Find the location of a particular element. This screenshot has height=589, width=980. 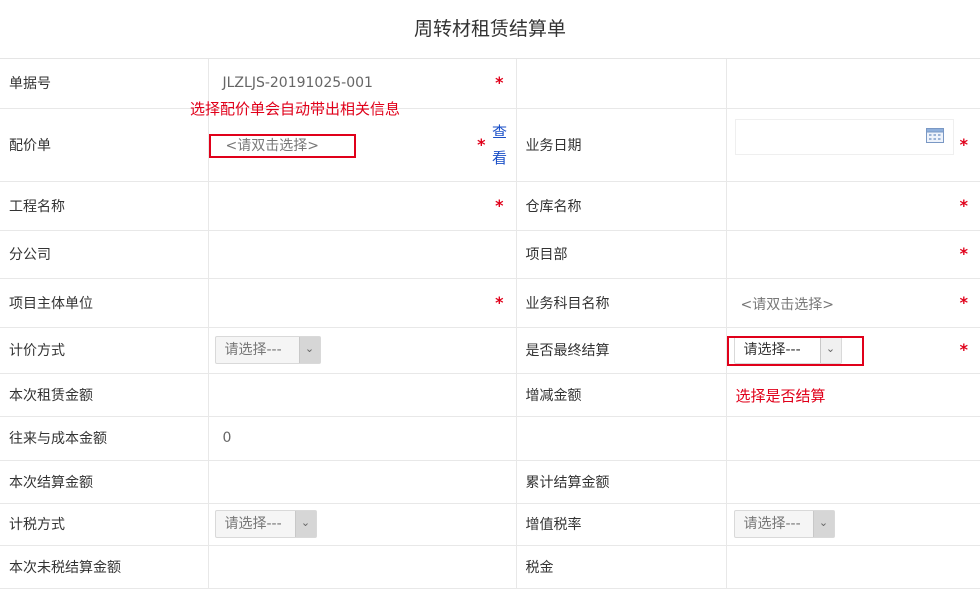

cost-amount-label: 往来与成本金额 is located at coordinates (104, 438).